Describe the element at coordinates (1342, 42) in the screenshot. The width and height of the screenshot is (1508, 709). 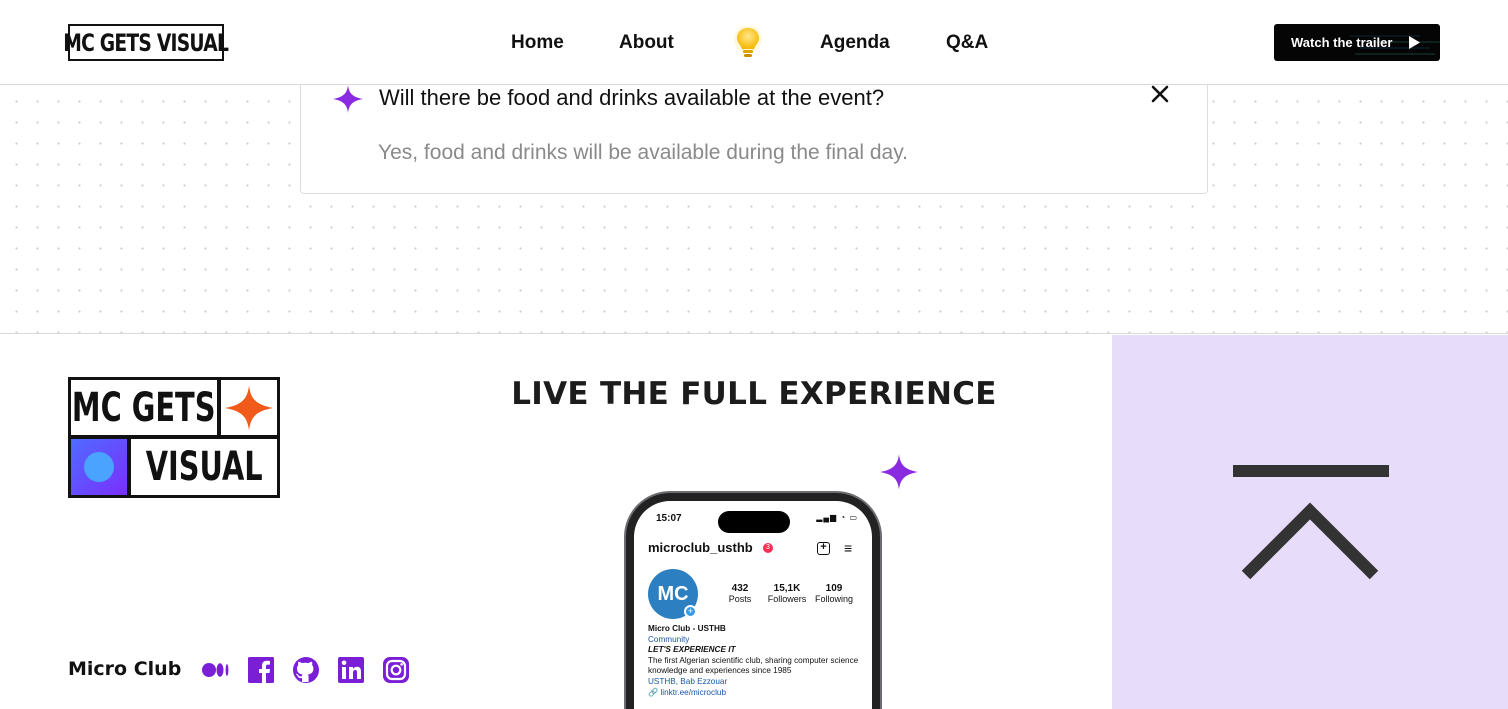
I see `watch-trailer-label: Watch the trailer` at that location.